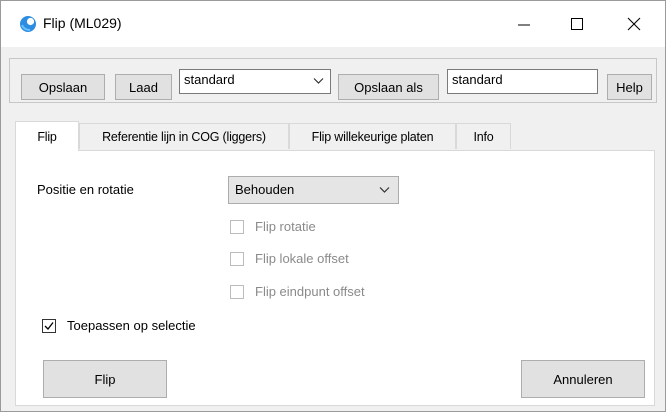 The width and height of the screenshot is (666, 412). What do you see at coordinates (265, 189) in the screenshot?
I see `position-rotation-value: Behouden` at bounding box center [265, 189].